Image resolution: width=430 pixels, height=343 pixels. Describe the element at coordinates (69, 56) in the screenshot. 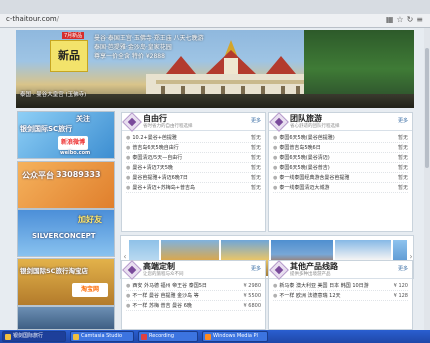

I see `new-product-badge: 新品` at that location.